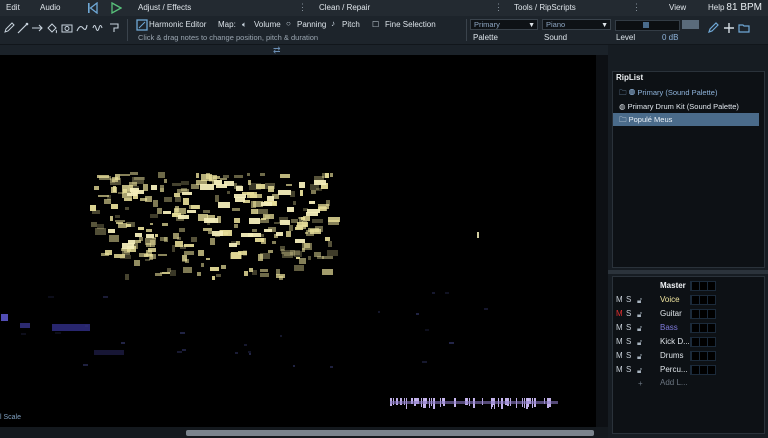  Describe the element at coordinates (164, 7) in the screenshot. I see `menu-adjust-effects: Adjust / Effects` at that location.